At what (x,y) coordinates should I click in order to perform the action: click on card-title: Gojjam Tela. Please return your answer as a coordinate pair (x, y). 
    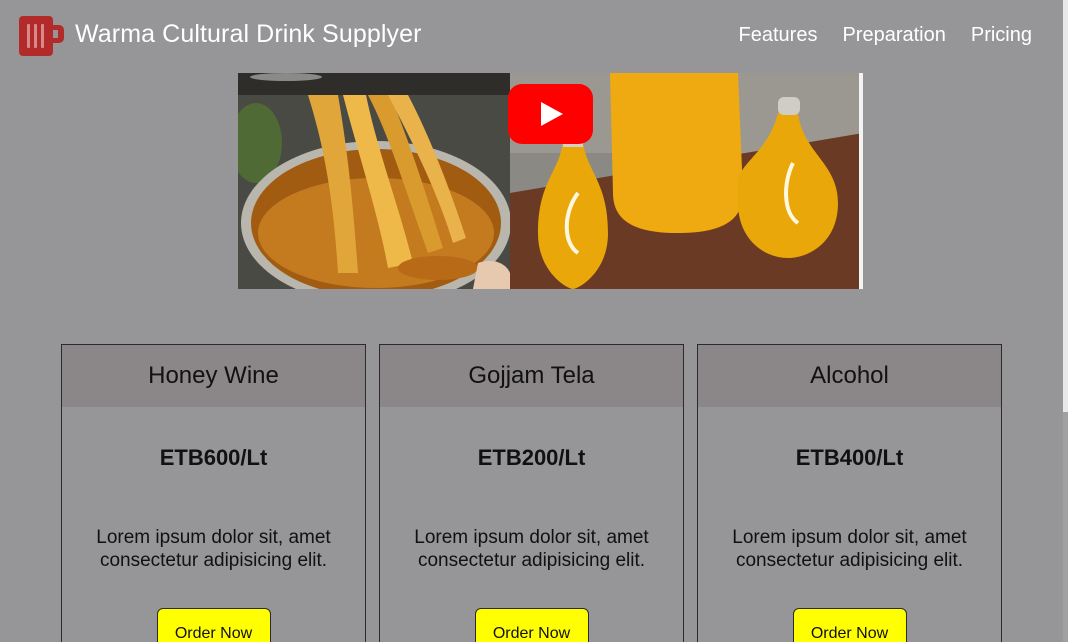
    Looking at the image, I should click on (531, 376).